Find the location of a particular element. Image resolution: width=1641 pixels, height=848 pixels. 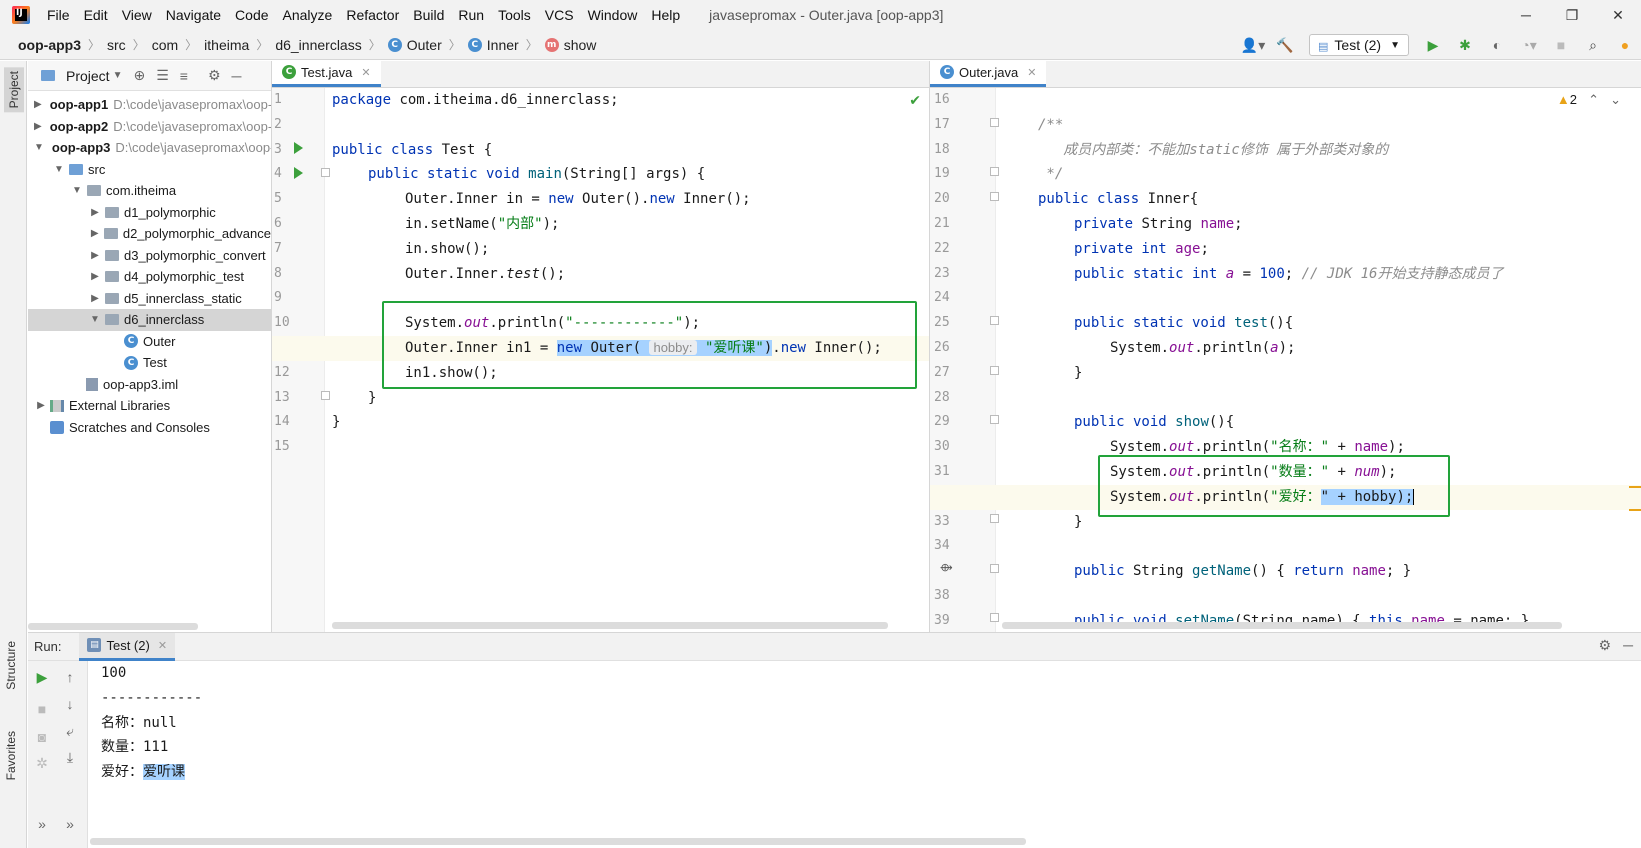

debug-icon: ✱ is located at coordinates (1465, 45).